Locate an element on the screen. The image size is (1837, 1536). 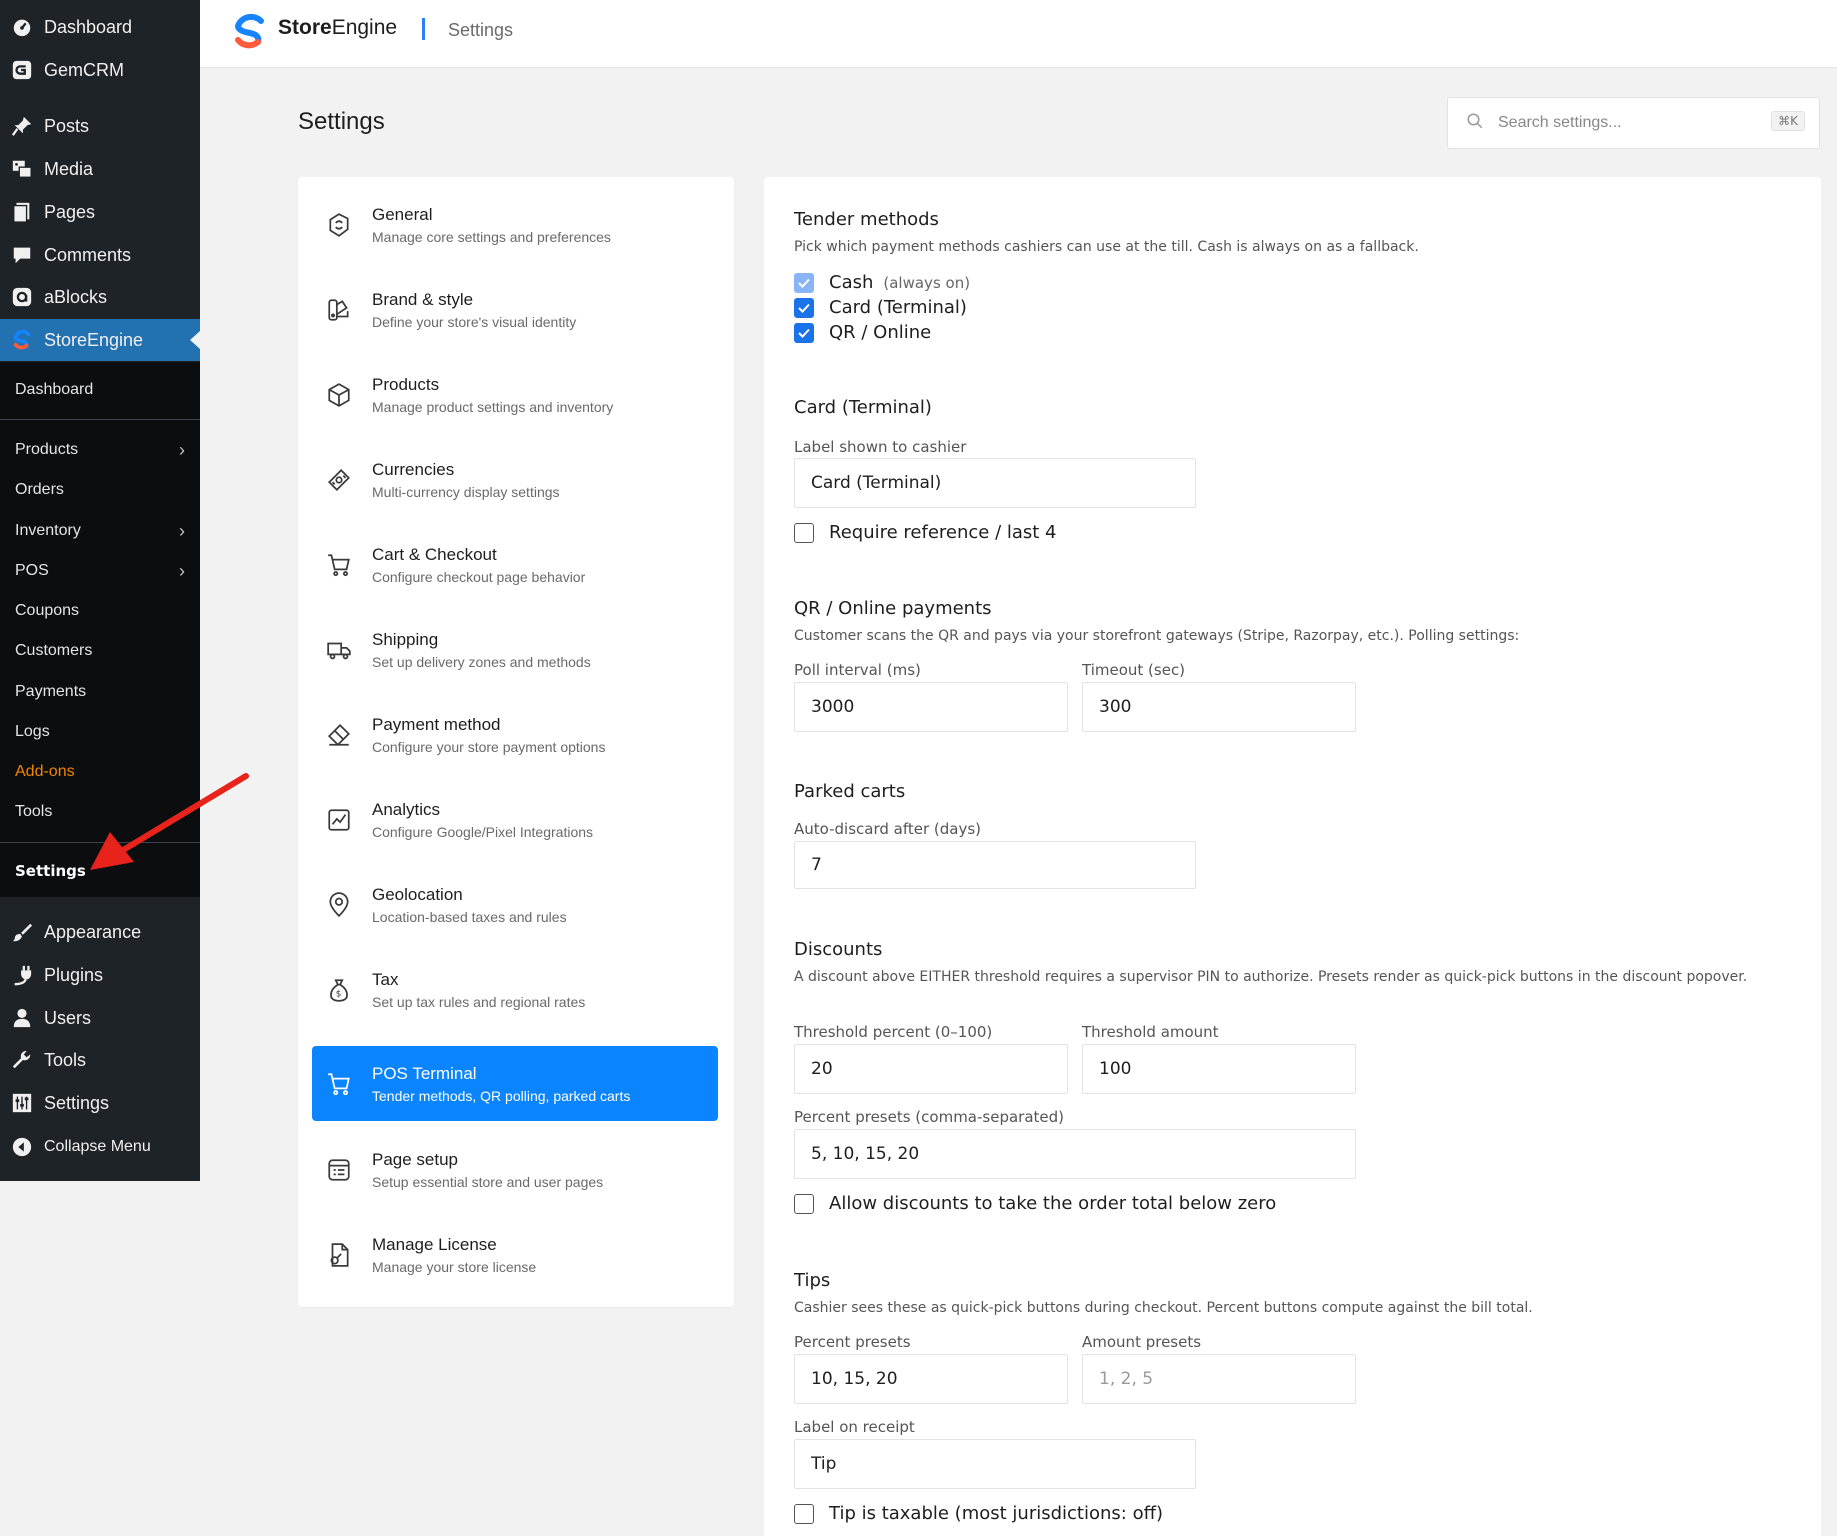
tip-amount-presets-input is located at coordinates (1219, 1379).